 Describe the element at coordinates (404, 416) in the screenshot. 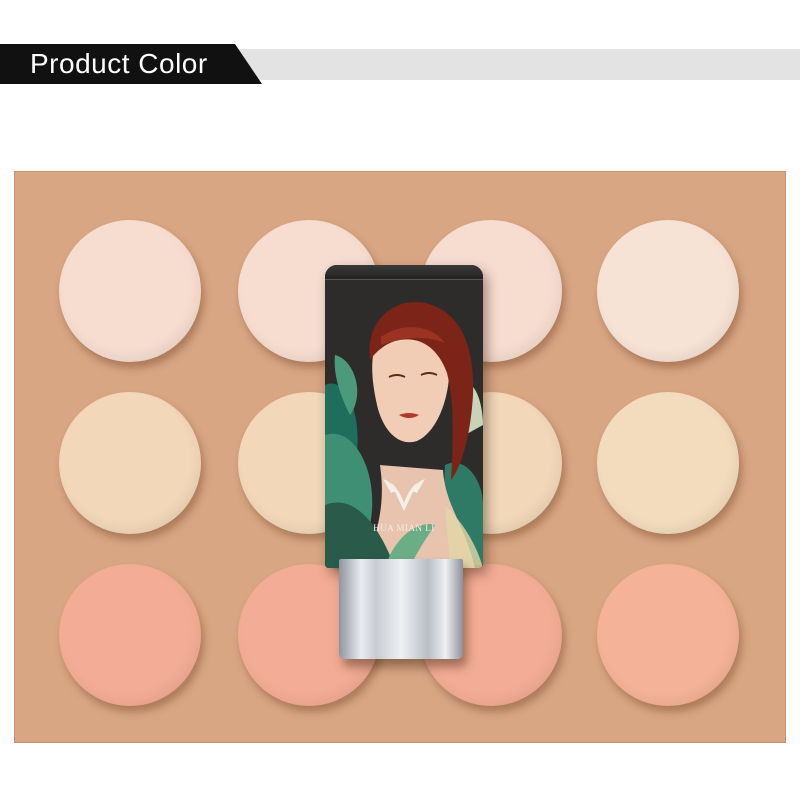

I see `foundation-tube: HUA MIAN LI` at that location.